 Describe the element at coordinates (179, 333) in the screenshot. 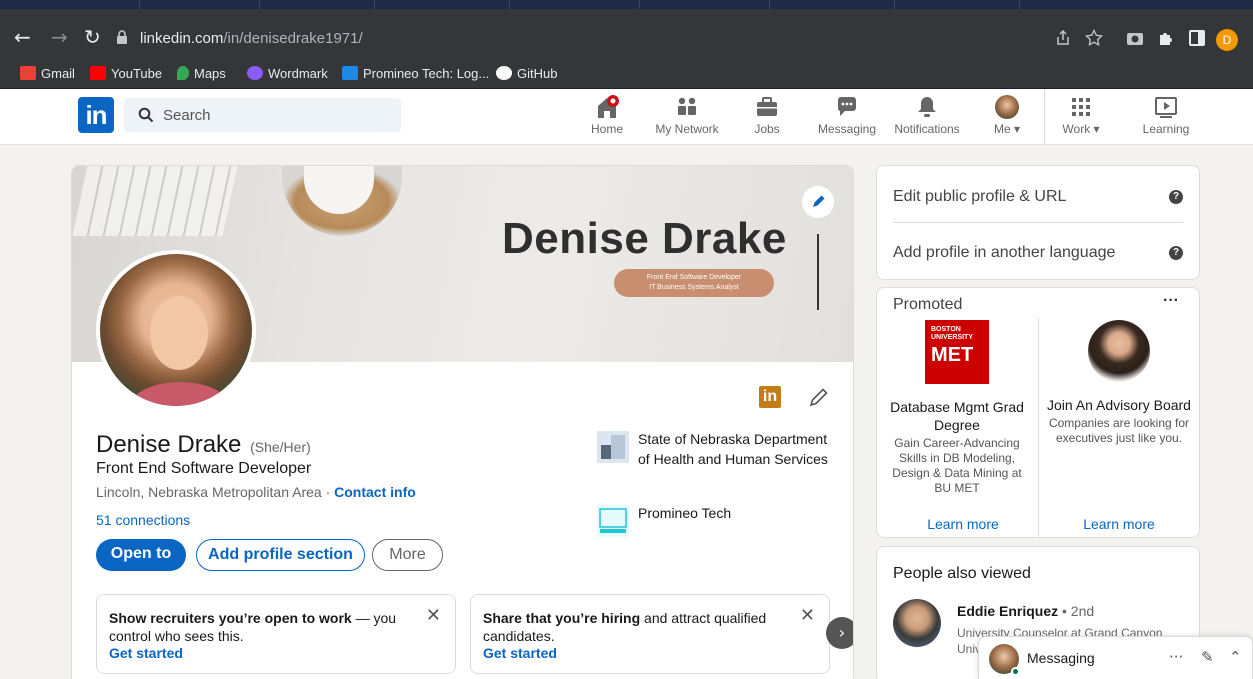

I see `profile-photo-face` at that location.